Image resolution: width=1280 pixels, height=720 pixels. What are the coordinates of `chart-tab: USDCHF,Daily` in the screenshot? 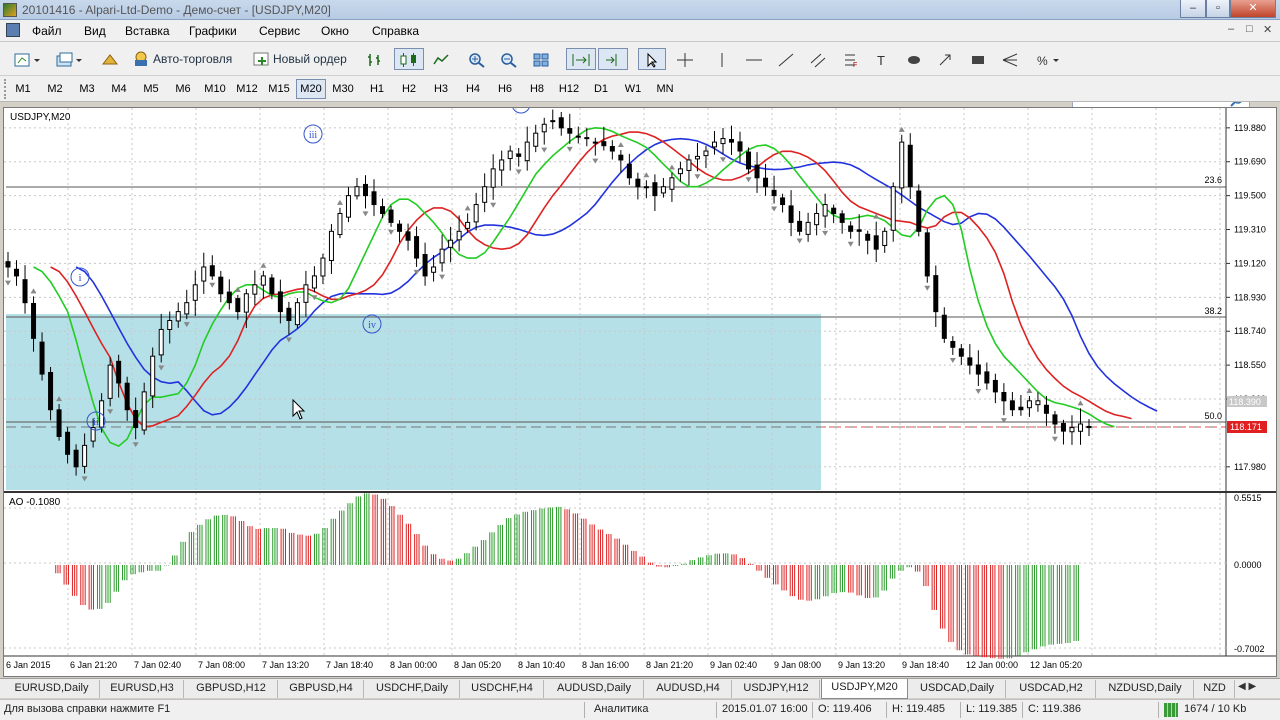 It's located at (412, 689).